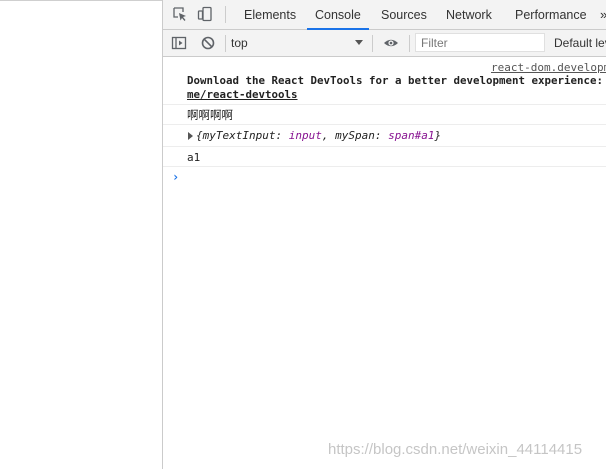  What do you see at coordinates (205, 14) in the screenshot?
I see `device-toolbar-icon` at bounding box center [205, 14].